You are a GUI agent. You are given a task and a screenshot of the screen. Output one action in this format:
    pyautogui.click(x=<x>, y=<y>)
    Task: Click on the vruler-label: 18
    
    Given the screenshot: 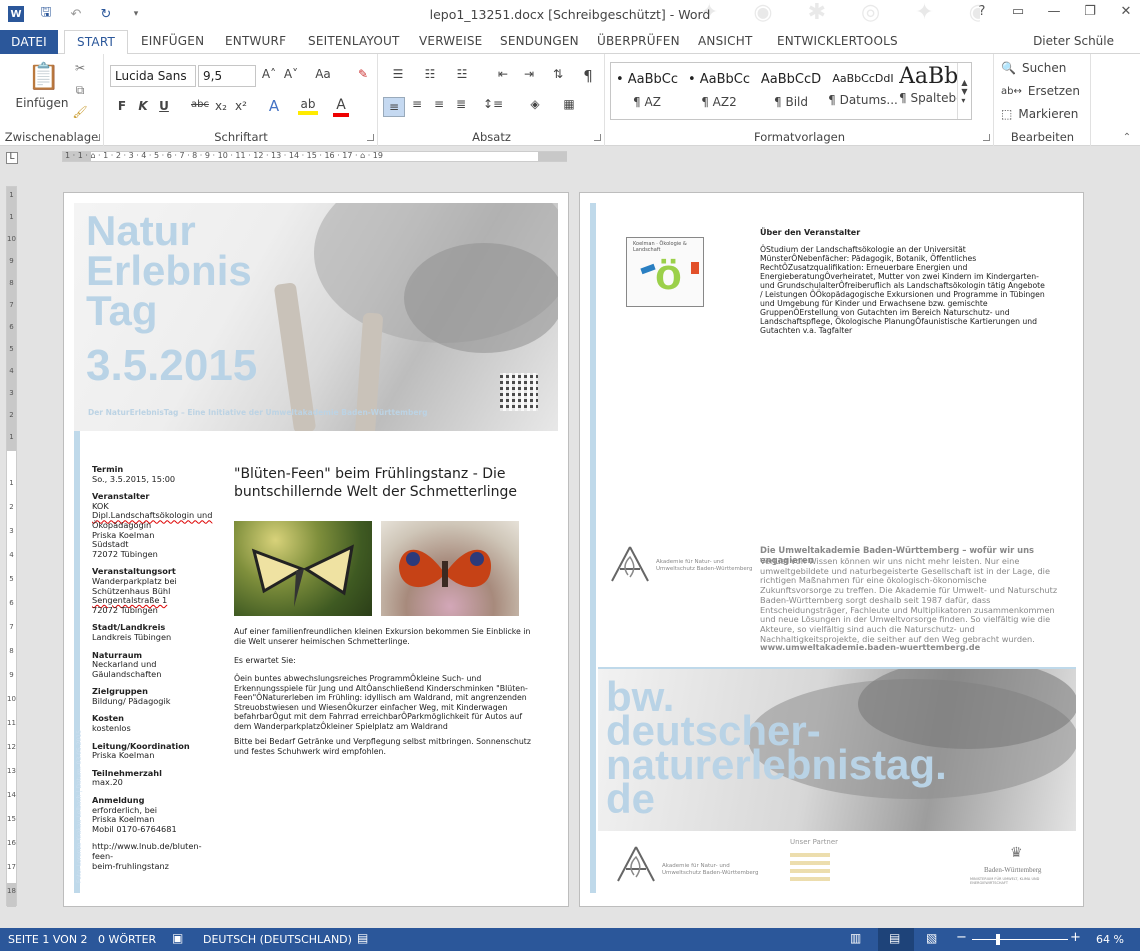 What is the action you would take?
    pyautogui.click(x=11, y=891)
    